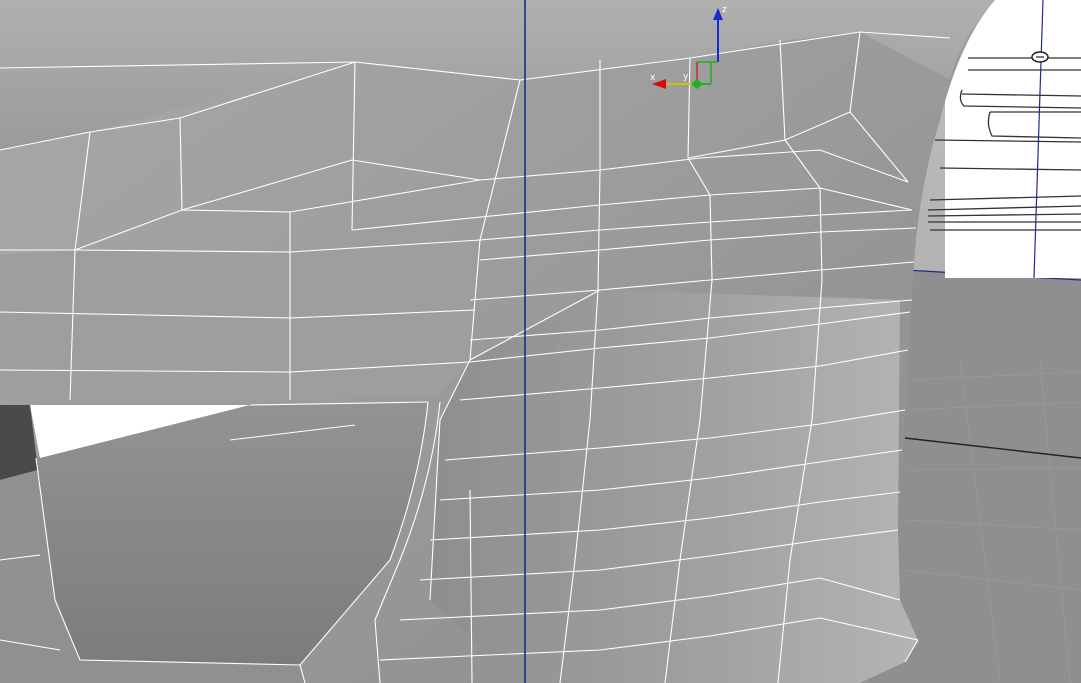 This screenshot has height=683, width=1081. I want to click on emblem-icon, so click(1040, 57).